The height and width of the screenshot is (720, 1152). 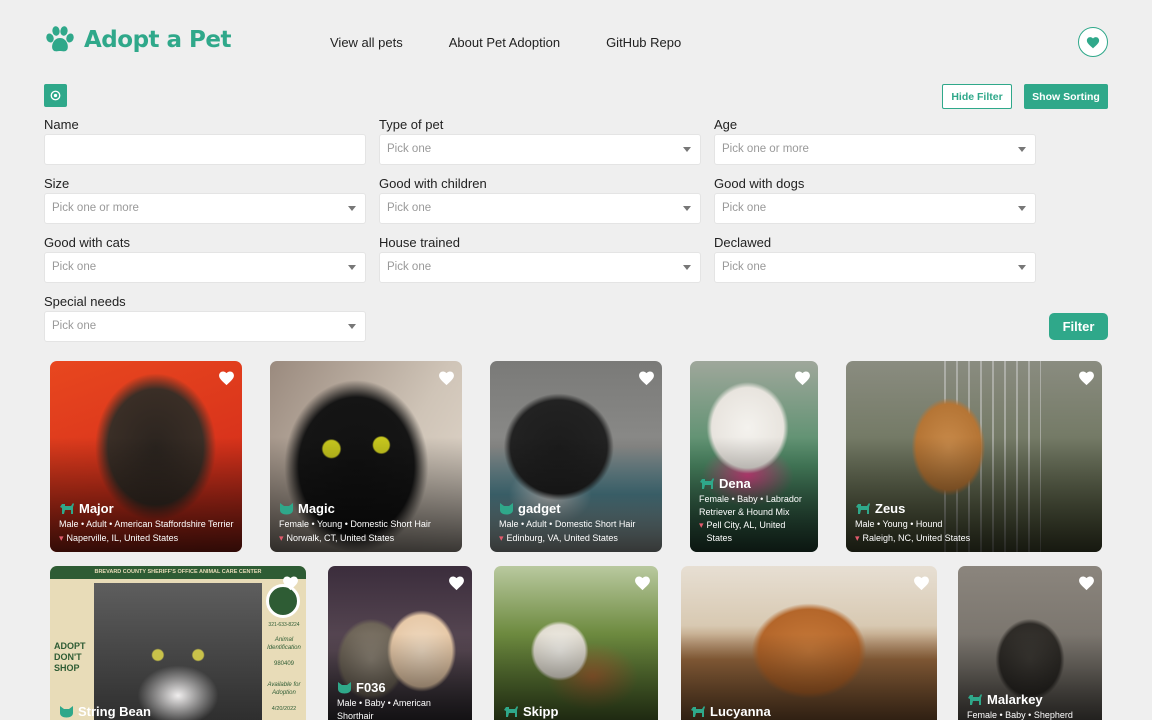 I want to click on pet-name: gadget, so click(x=539, y=508).